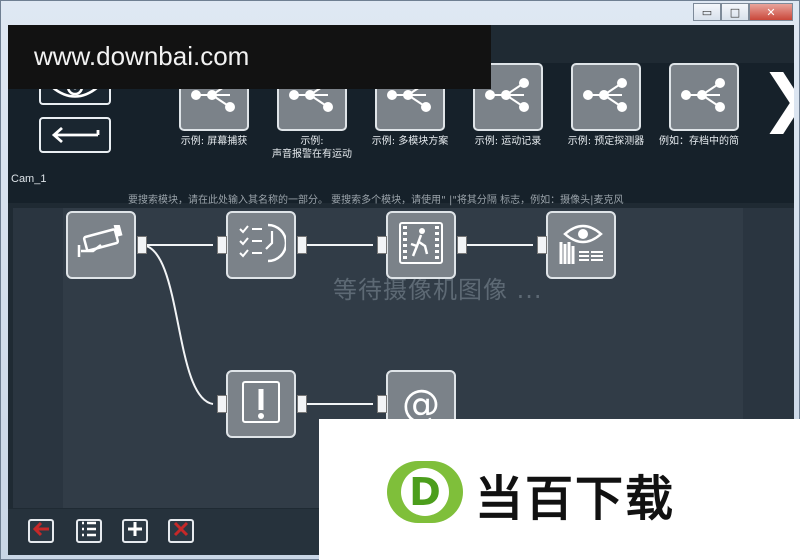 Image resolution: width=800 pixels, height=560 pixels. I want to click on archive-input-port, so click(542, 245).